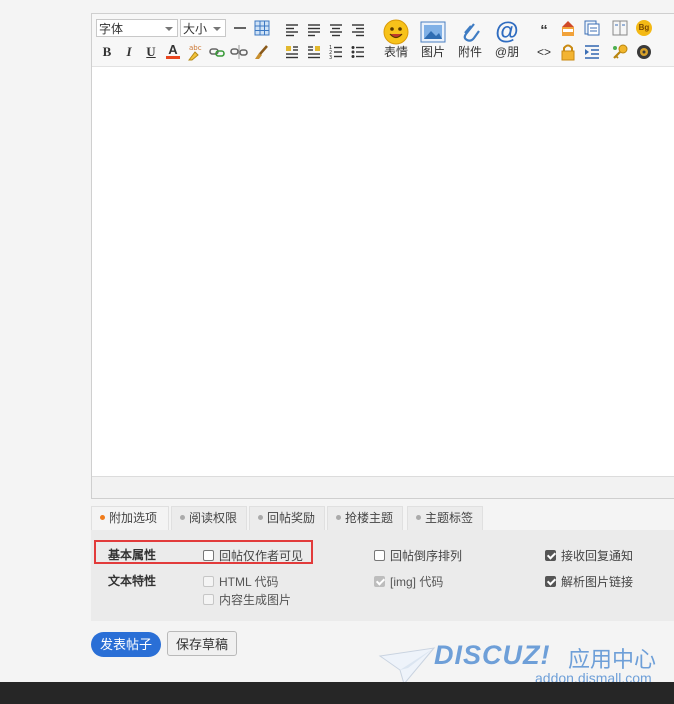 The width and height of the screenshot is (674, 704). I want to click on underline-button: U, so click(151, 52).